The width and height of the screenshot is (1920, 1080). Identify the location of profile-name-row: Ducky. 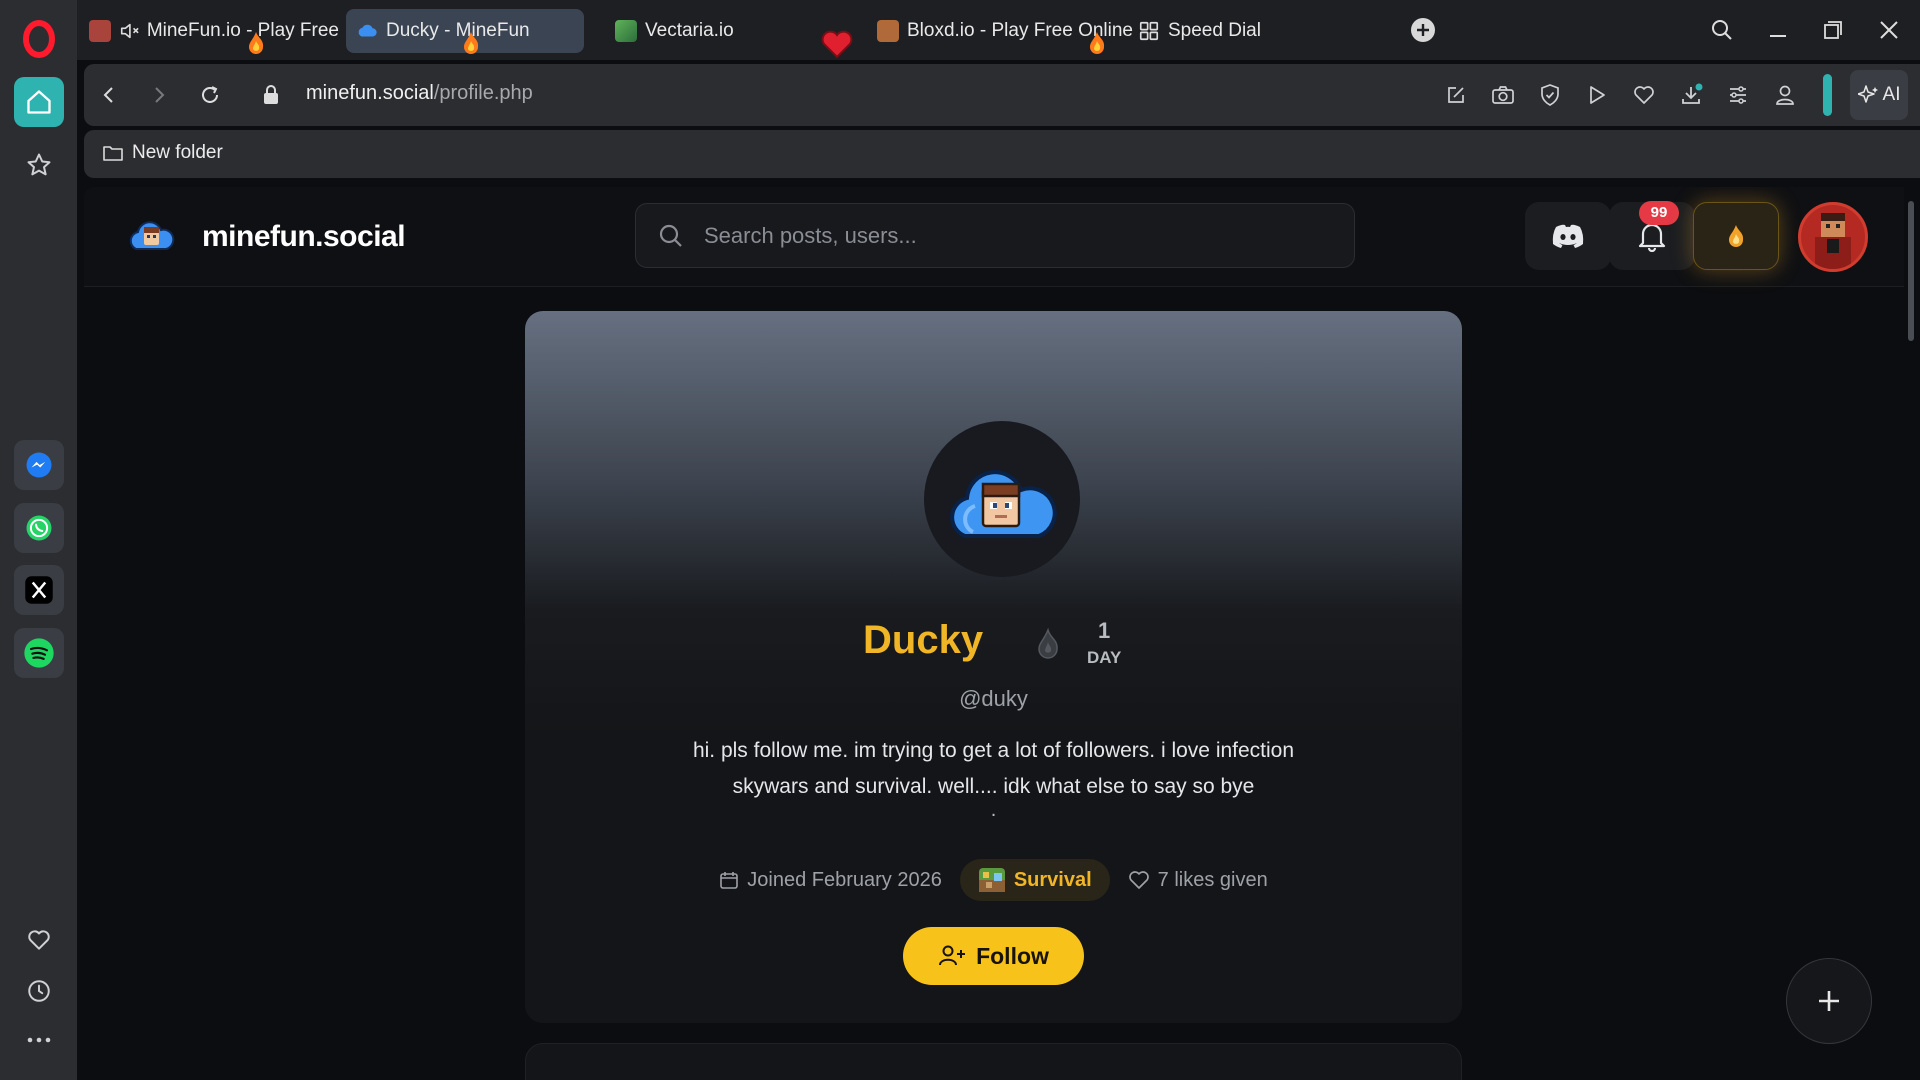
(923, 640).